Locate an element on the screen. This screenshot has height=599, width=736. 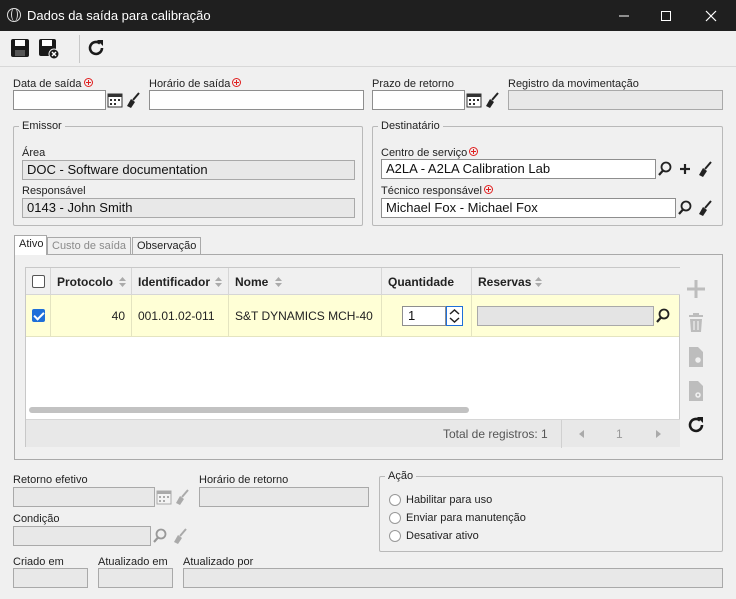
prazo-retorno-input is located at coordinates (418, 100).